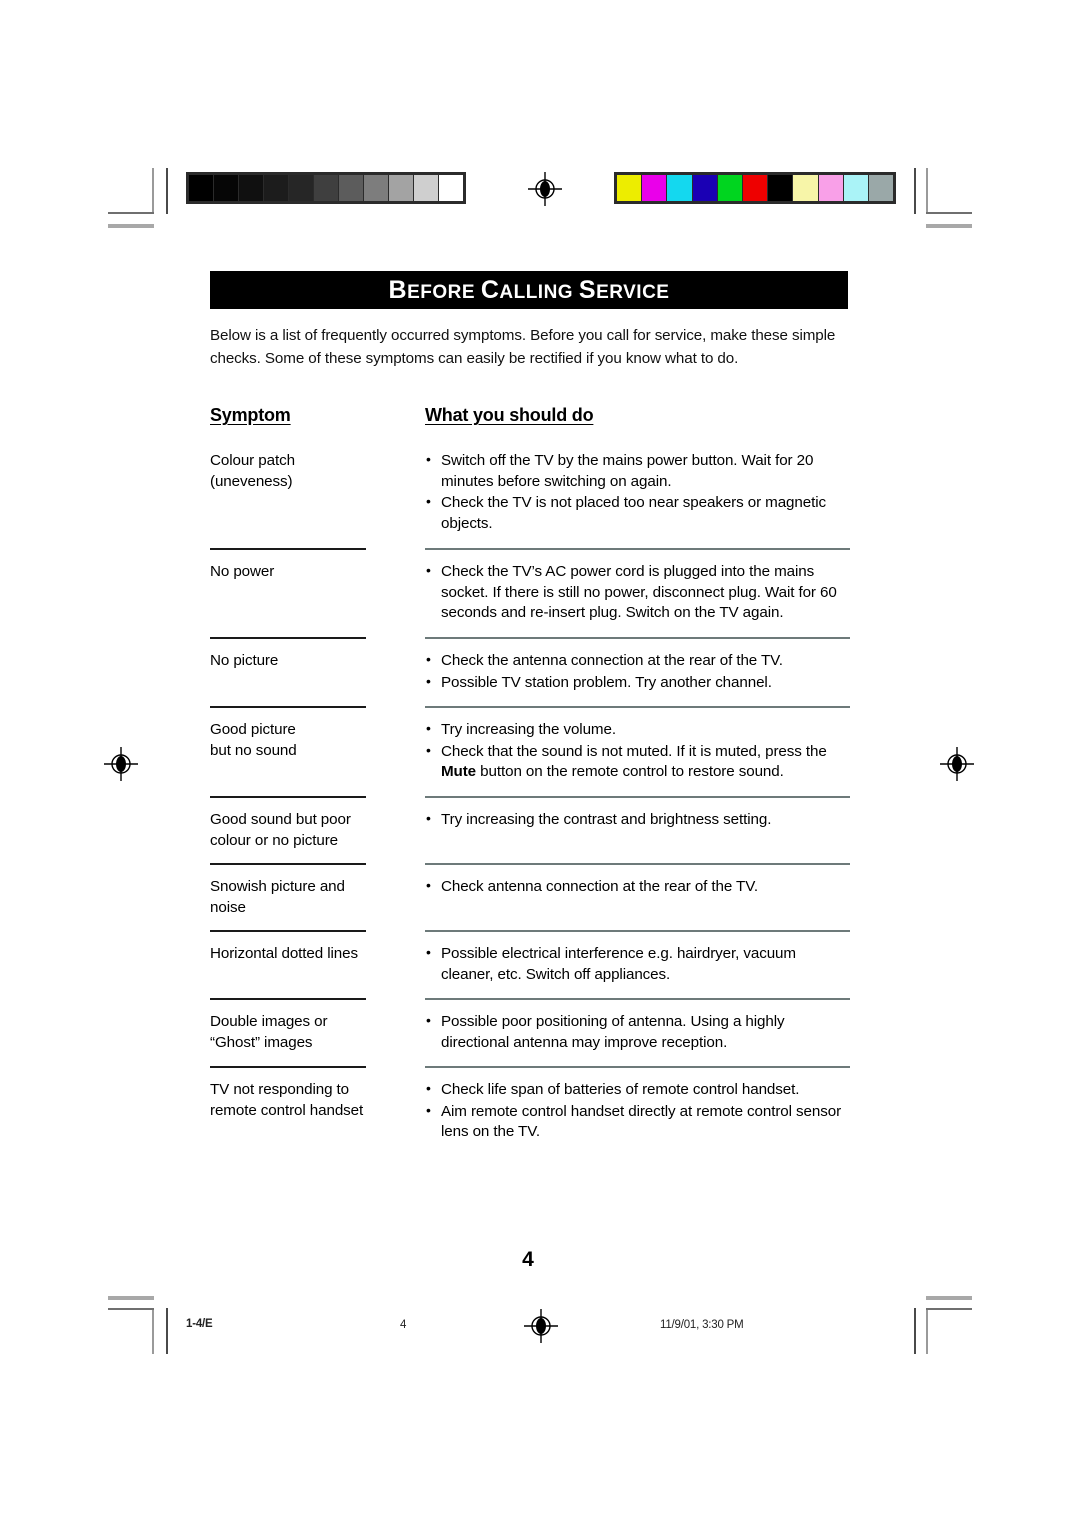 Image resolution: width=1080 pixels, height=1528 pixels. Describe the element at coordinates (279, 1089) in the screenshot. I see `symptom-line: TV not responding to` at that location.